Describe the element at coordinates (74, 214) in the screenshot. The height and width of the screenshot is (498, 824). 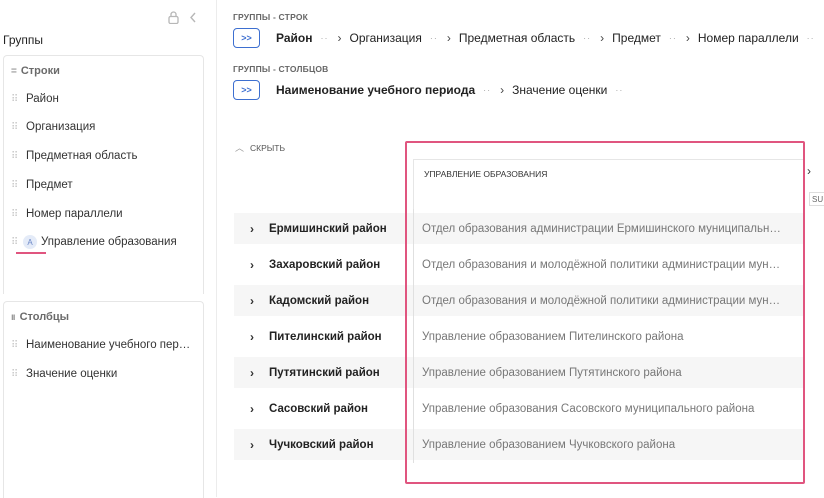
I see `field-label: Номер параллели` at that location.